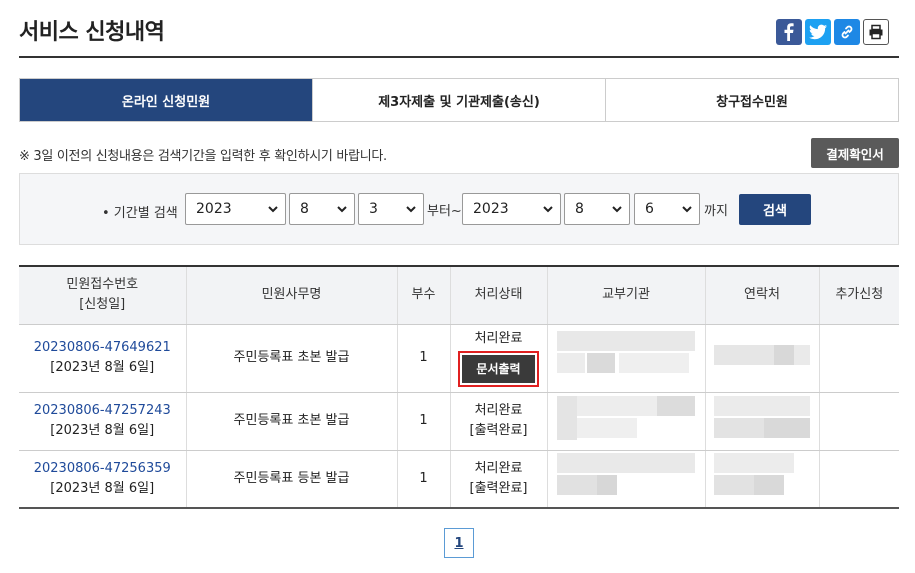 The width and height of the screenshot is (915, 573). I want to click on print-document-button: 문서출력, so click(498, 369).